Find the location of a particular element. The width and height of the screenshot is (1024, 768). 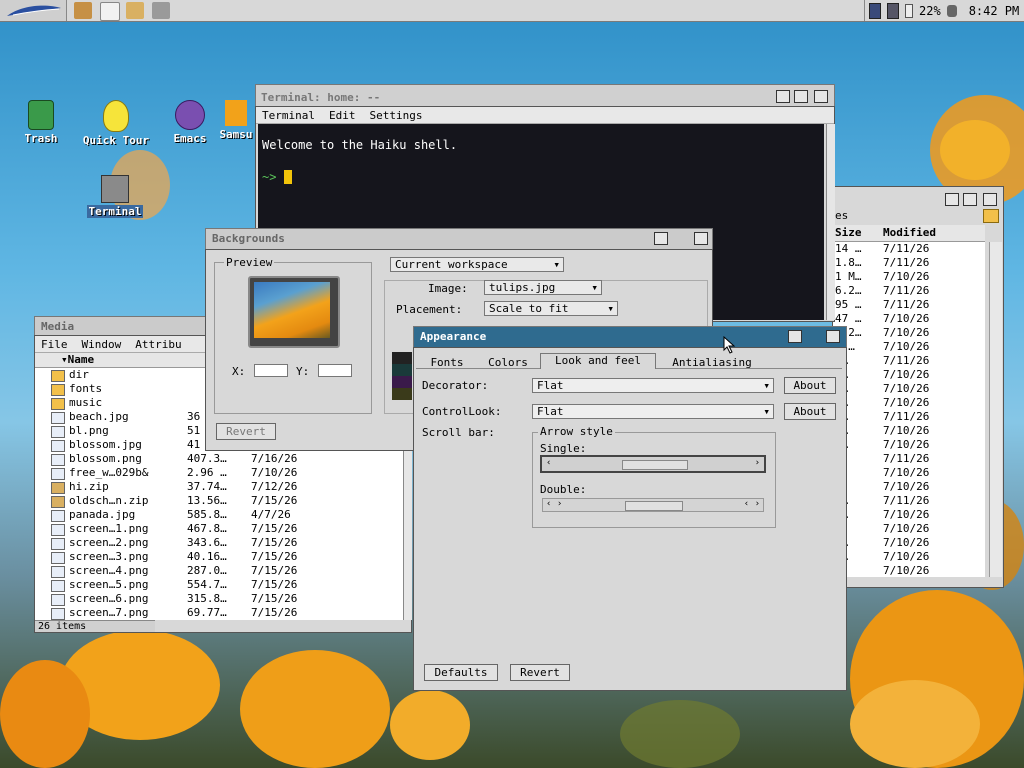

table-row: 7…7/11/26 is located at coordinates (909, 501).